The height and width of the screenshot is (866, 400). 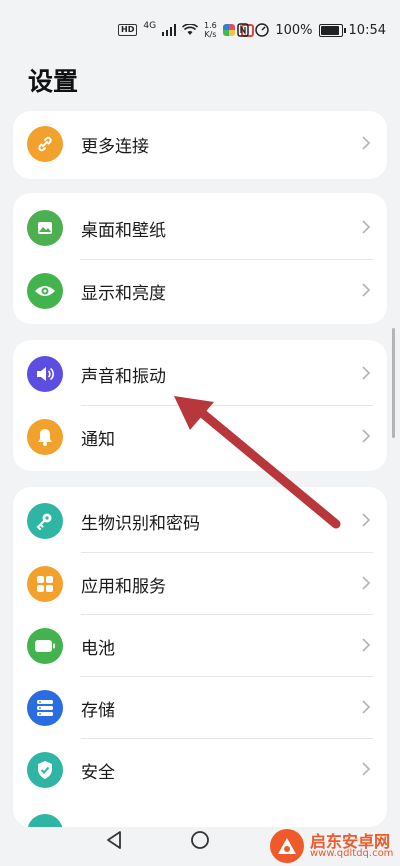 I want to click on watermark-url: www.qdltdq.com, so click(x=352, y=853).